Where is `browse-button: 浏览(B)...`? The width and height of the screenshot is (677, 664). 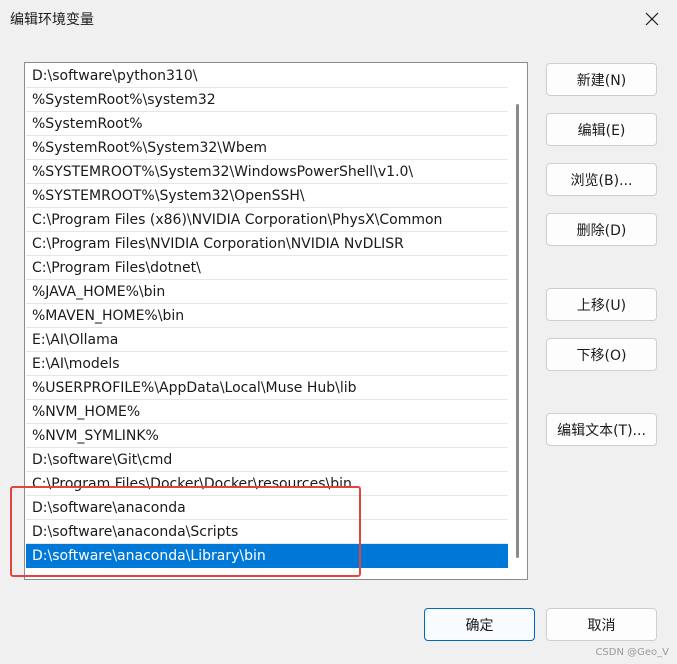
browse-button: 浏览(B)... is located at coordinates (601, 179).